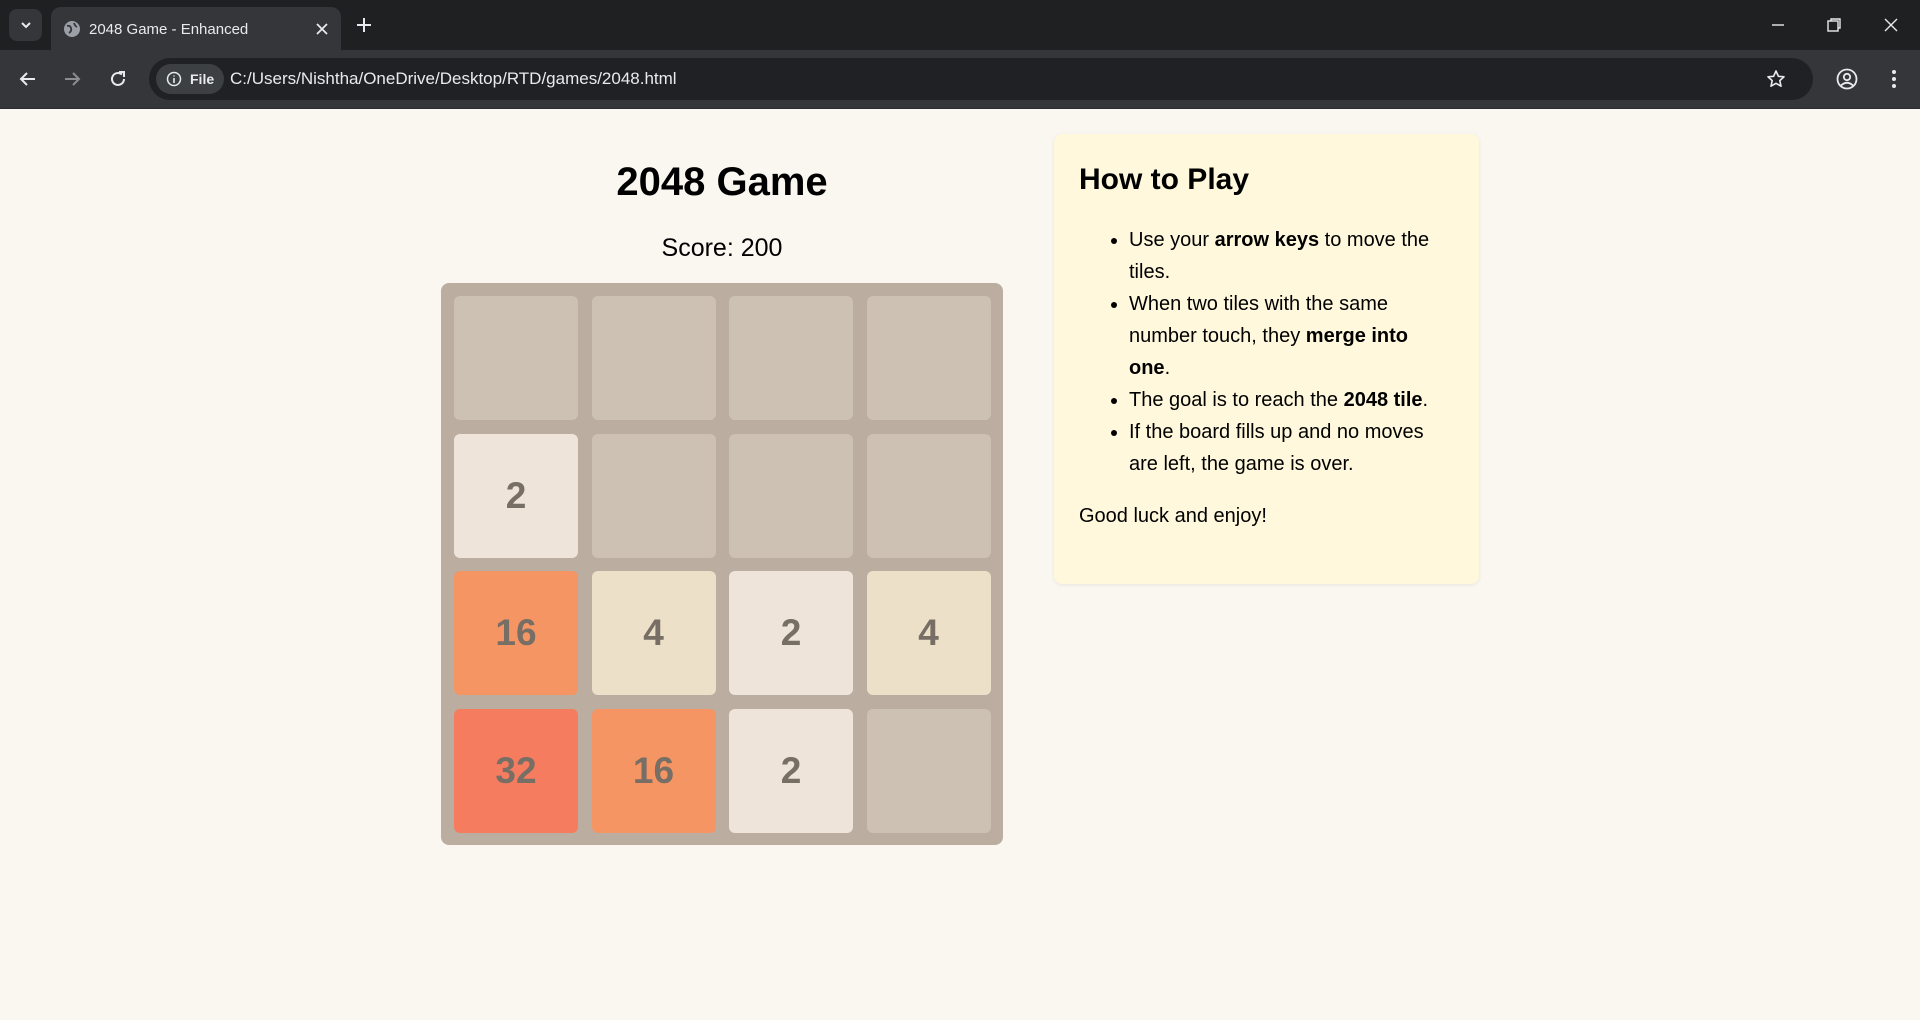  What do you see at coordinates (1291, 256) in the screenshot?
I see `instruction-item: Use your arrow keys to move the tiles.` at bounding box center [1291, 256].